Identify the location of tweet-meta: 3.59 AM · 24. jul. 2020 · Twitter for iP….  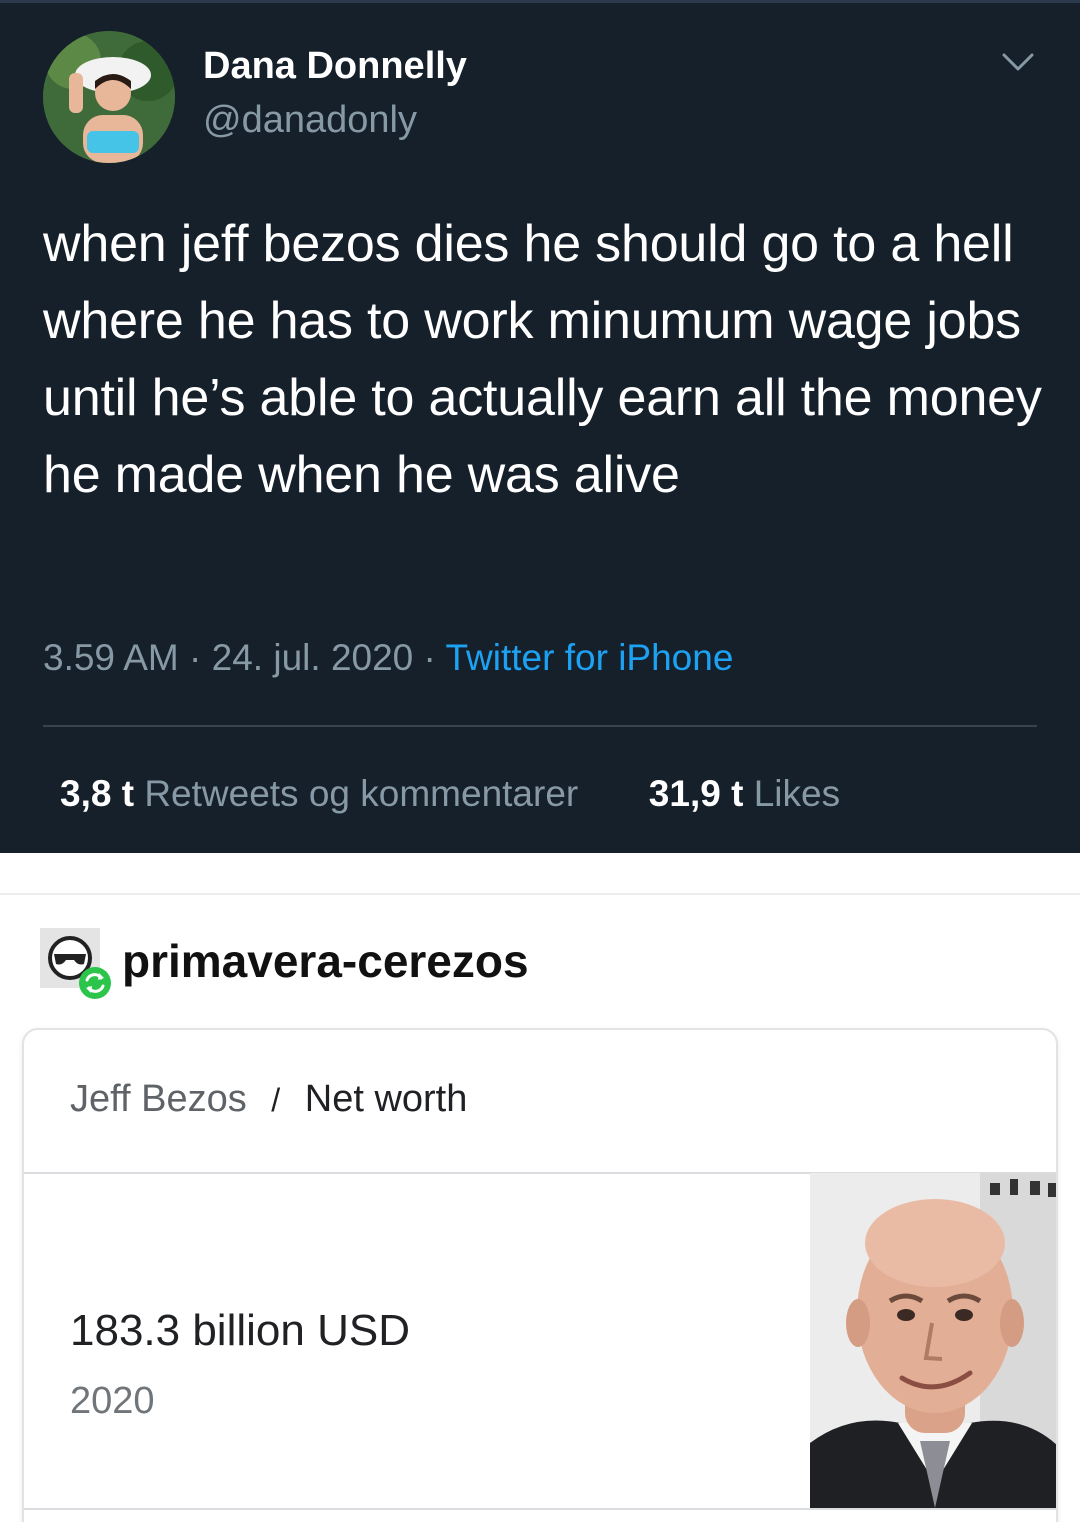
(388, 658).